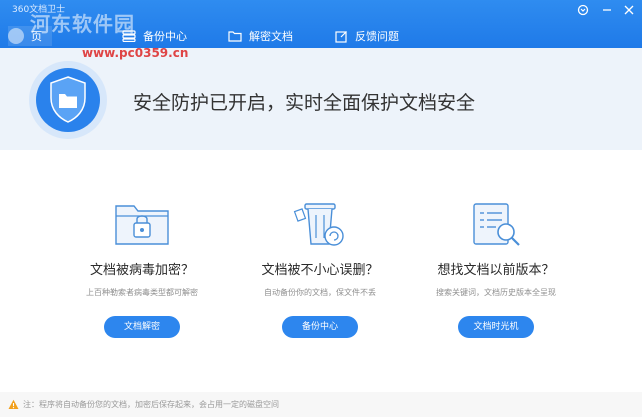 The height and width of the screenshot is (417, 642). I want to click on decrypt-docs-button: 文档解密, so click(142, 327).